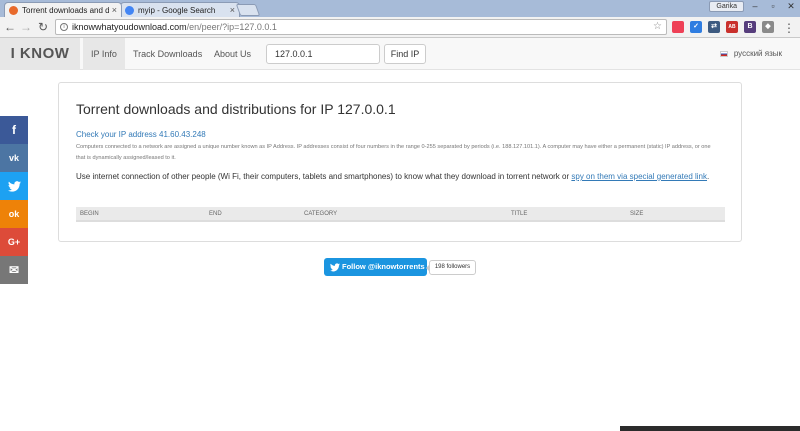  I want to click on url-host: iknowwhatyoudownload.com, so click(129, 27).